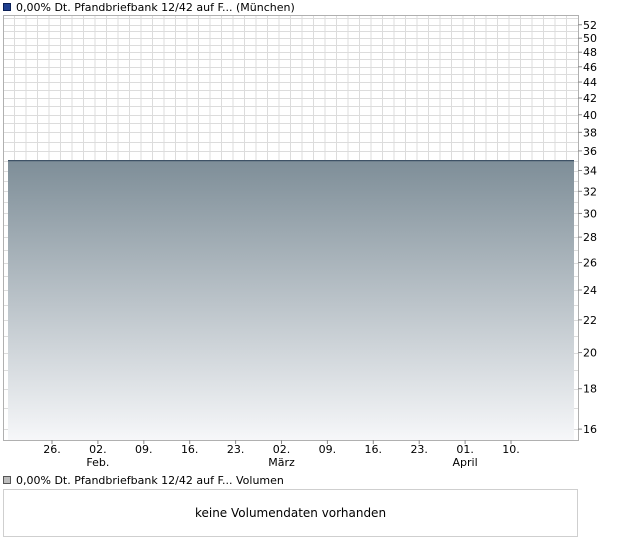 The width and height of the screenshot is (620, 546). I want to click on y-tick-label: 34, so click(590, 171).